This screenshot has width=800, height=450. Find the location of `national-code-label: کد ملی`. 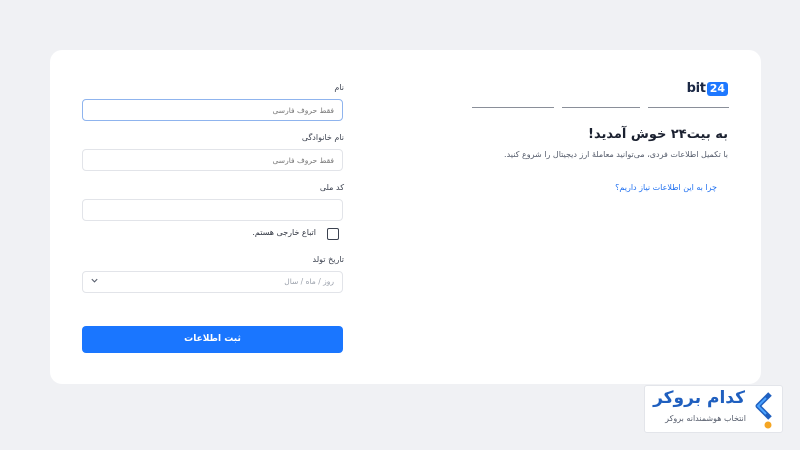

national-code-label: کد ملی is located at coordinates (331, 187).